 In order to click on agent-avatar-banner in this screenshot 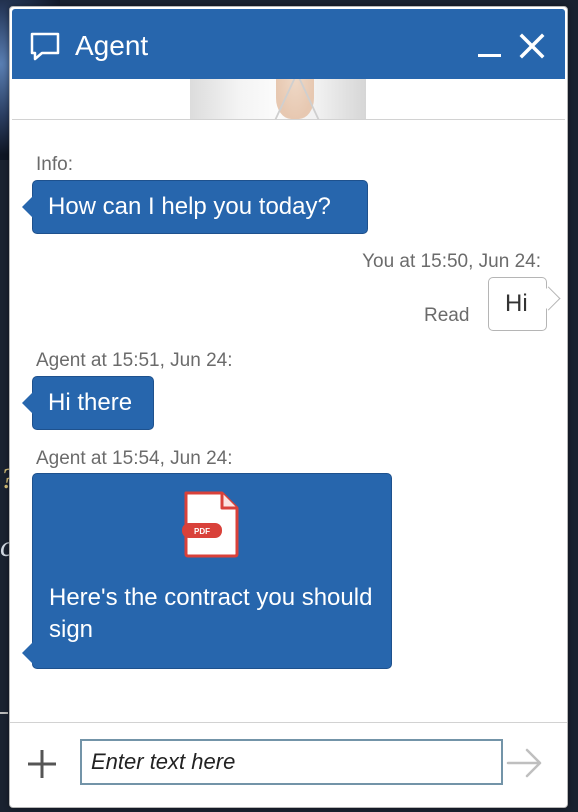, I will do `click(288, 99)`.